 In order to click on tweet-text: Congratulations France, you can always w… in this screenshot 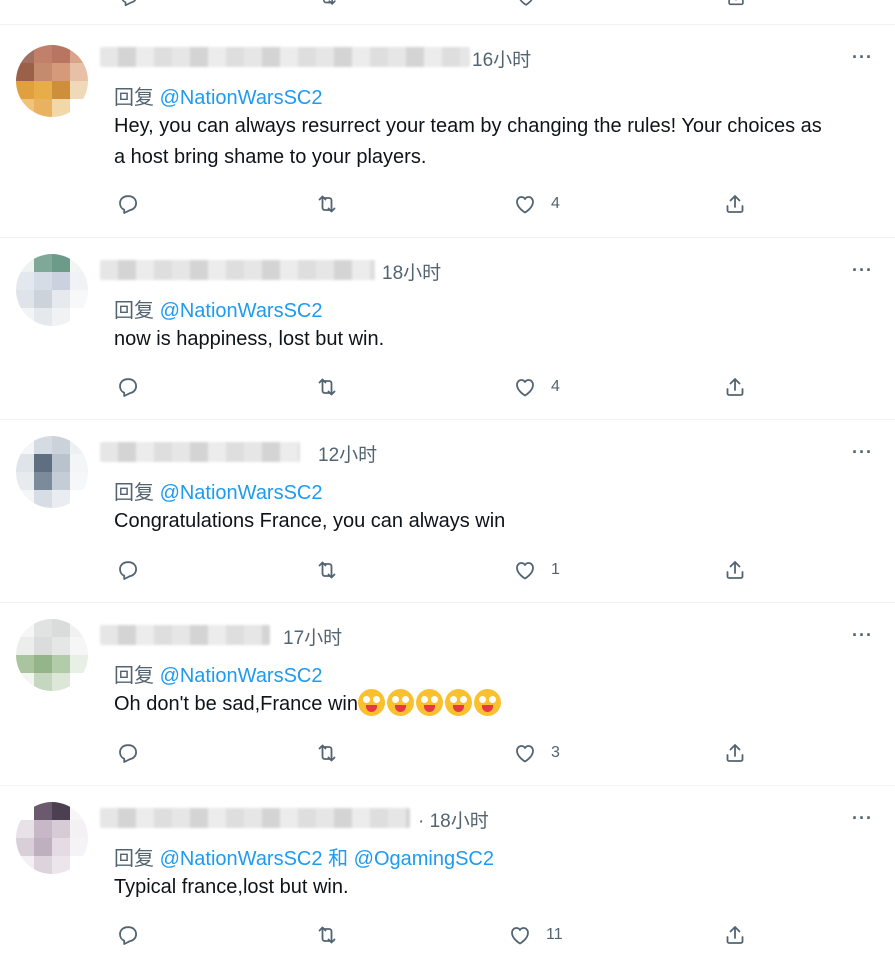, I will do `click(310, 521)`.